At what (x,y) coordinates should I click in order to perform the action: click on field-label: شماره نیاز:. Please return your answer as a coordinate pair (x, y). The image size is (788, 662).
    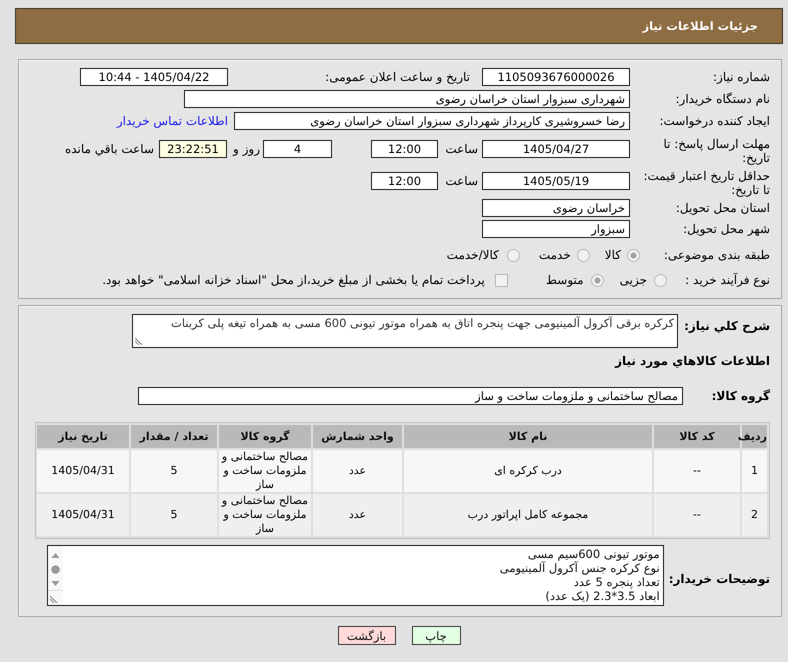
    Looking at the image, I should click on (741, 77).